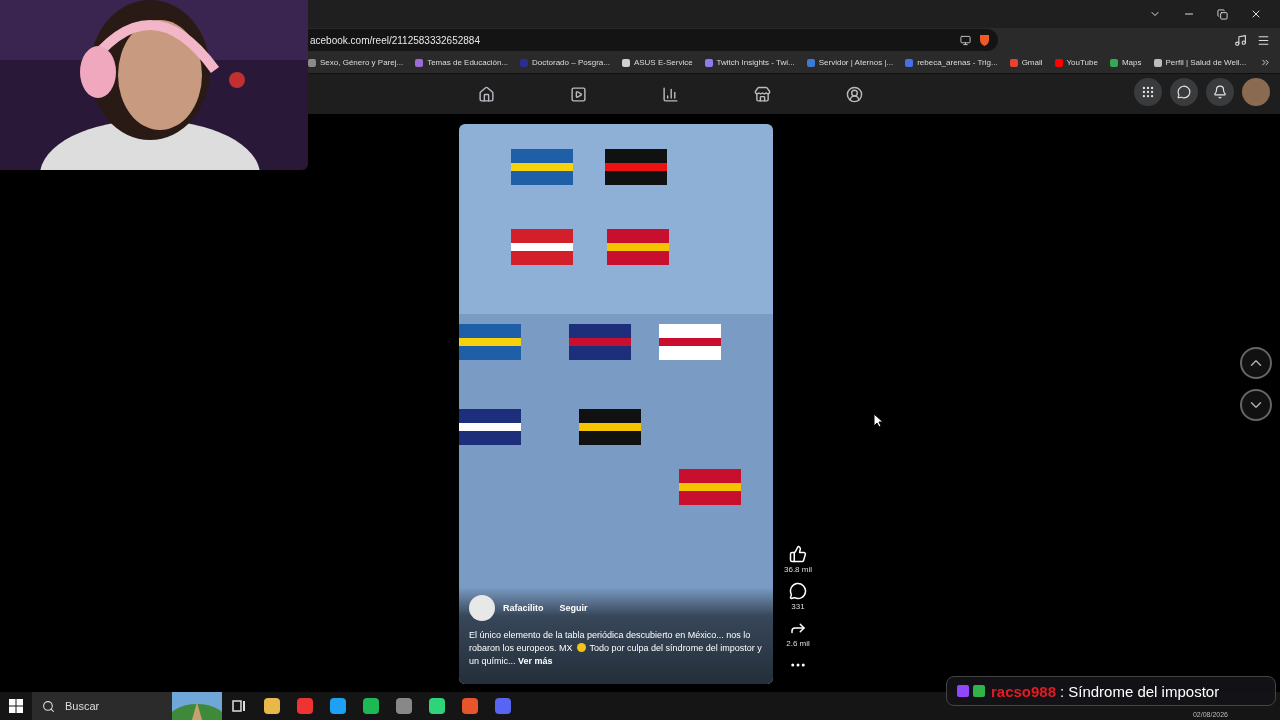  I want to click on chat-bubble-icon, so click(1184, 92).